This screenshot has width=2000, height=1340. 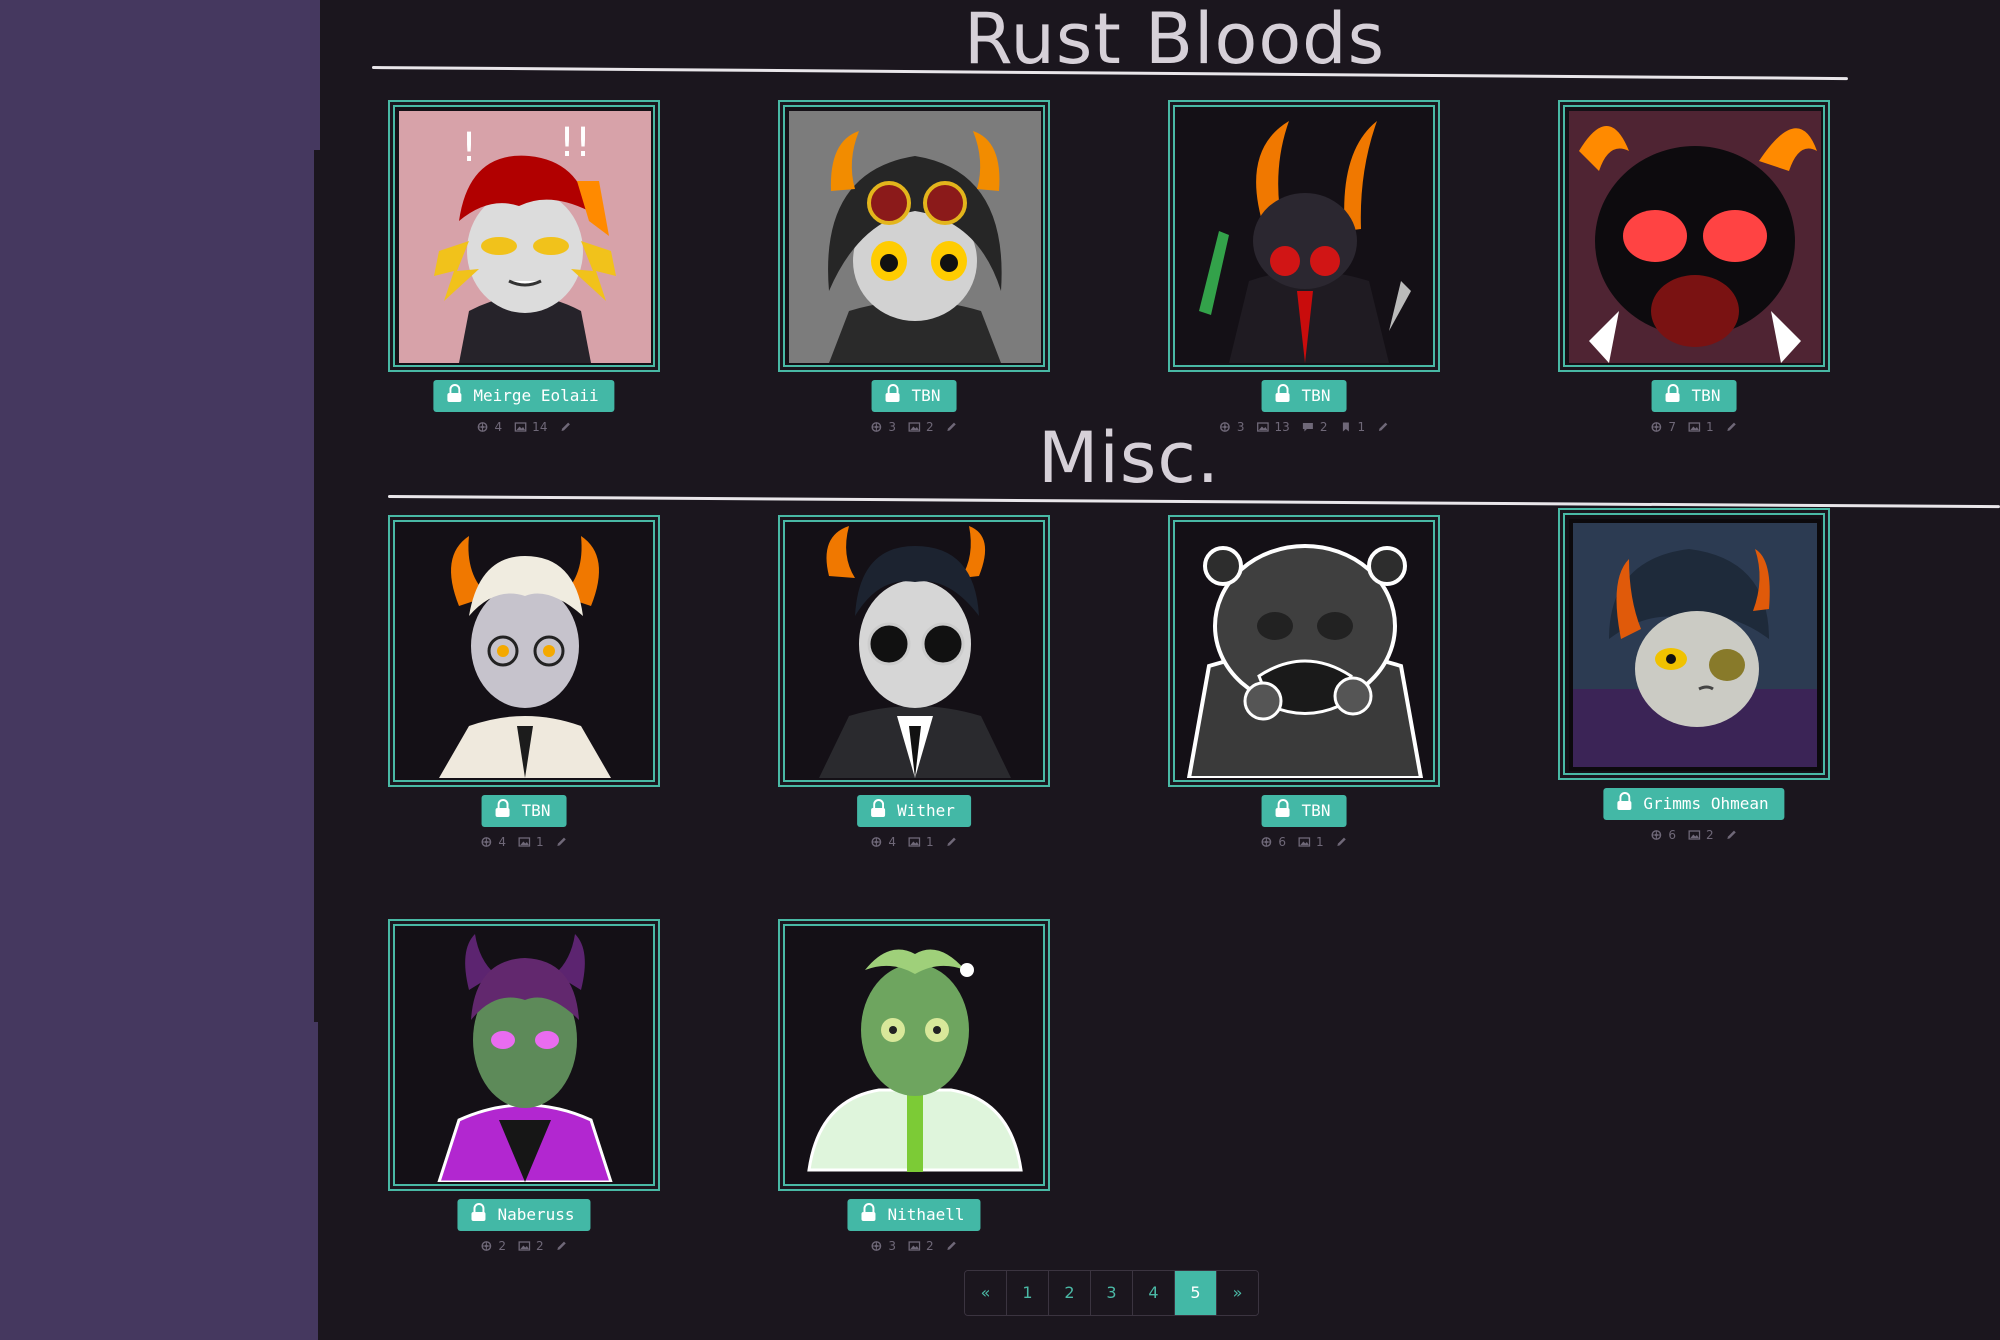 What do you see at coordinates (926, 1214) in the screenshot?
I see `character-name: Nithaell` at bounding box center [926, 1214].